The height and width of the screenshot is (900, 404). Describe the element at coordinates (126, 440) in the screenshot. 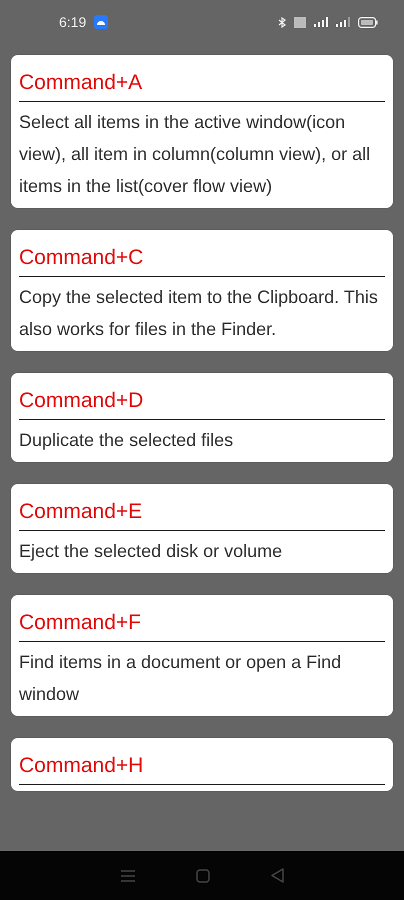

I see `shortcut-description: Duplicate the selected files` at that location.